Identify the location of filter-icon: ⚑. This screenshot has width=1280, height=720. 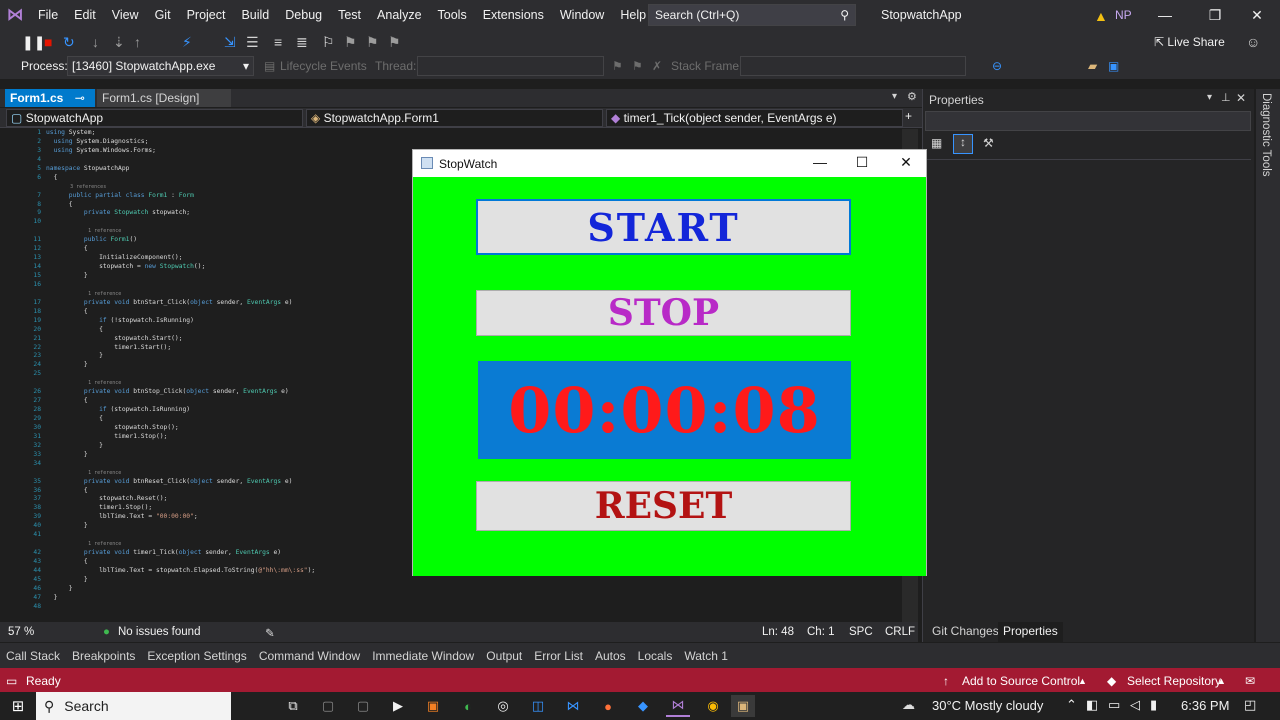
(637, 66).